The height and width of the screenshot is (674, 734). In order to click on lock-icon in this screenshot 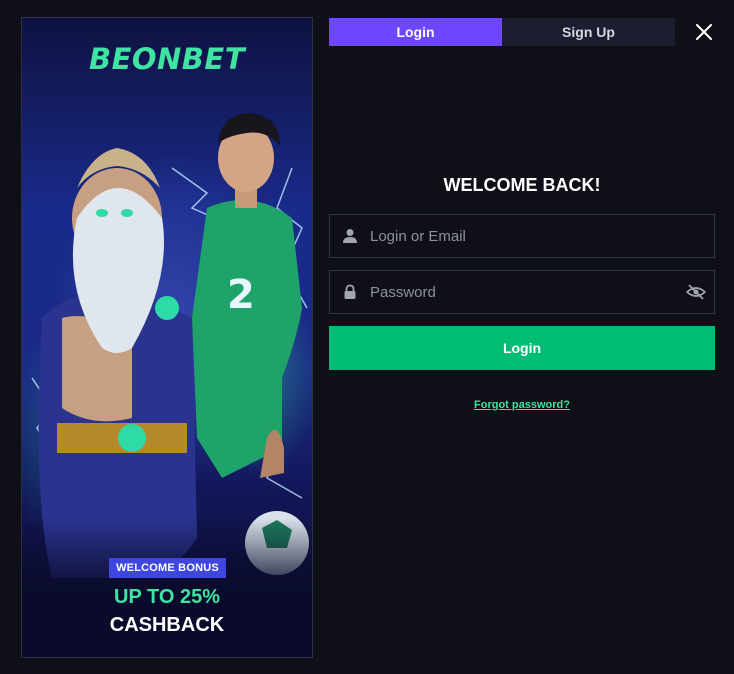, I will do `click(350, 292)`.